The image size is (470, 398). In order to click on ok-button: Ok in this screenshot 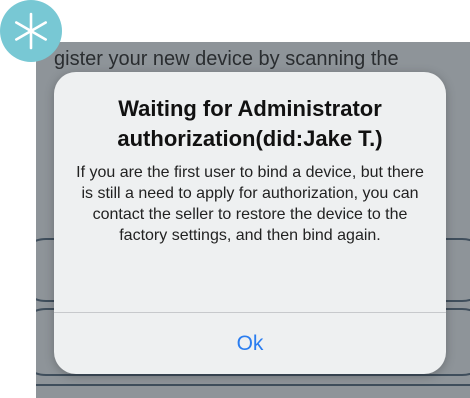, I will do `click(250, 343)`.